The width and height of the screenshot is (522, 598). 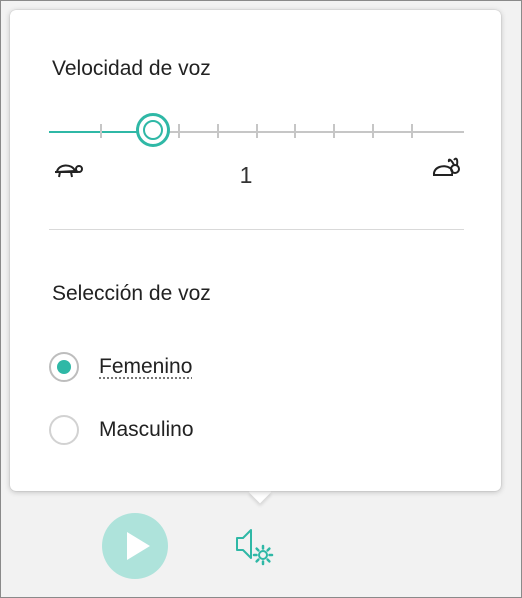 What do you see at coordinates (131, 293) in the screenshot?
I see `voice-selection-title: Selección de voz` at bounding box center [131, 293].